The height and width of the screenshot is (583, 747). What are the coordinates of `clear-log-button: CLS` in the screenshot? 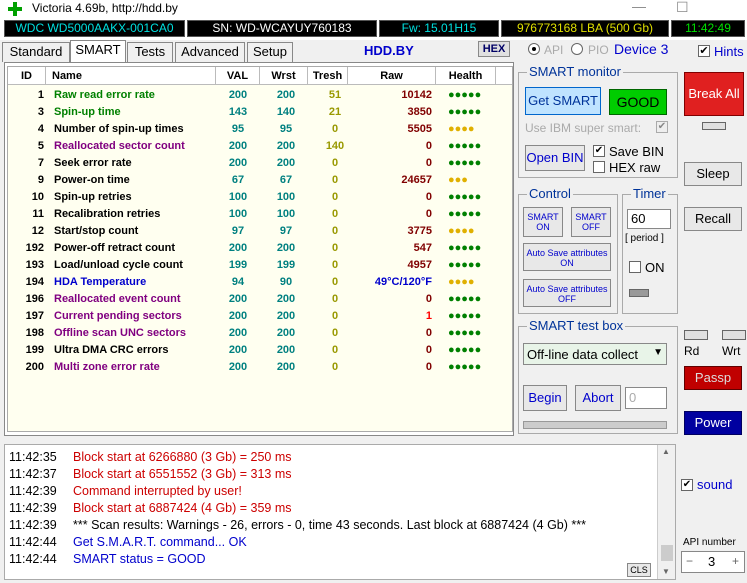 It's located at (639, 570).